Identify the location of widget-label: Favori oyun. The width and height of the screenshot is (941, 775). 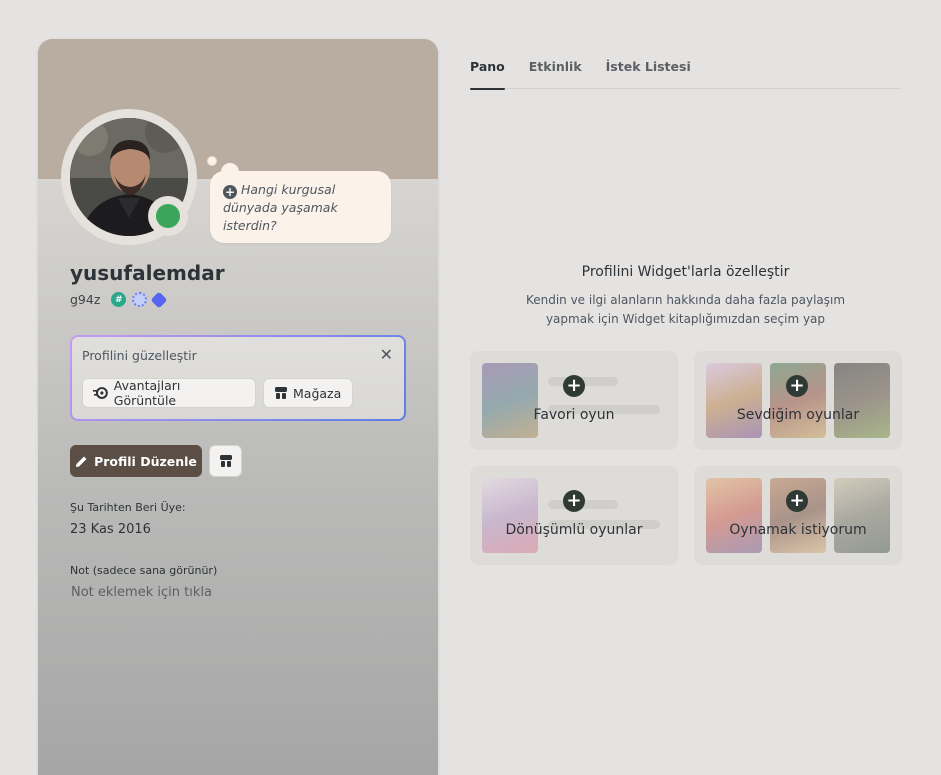
(574, 415).